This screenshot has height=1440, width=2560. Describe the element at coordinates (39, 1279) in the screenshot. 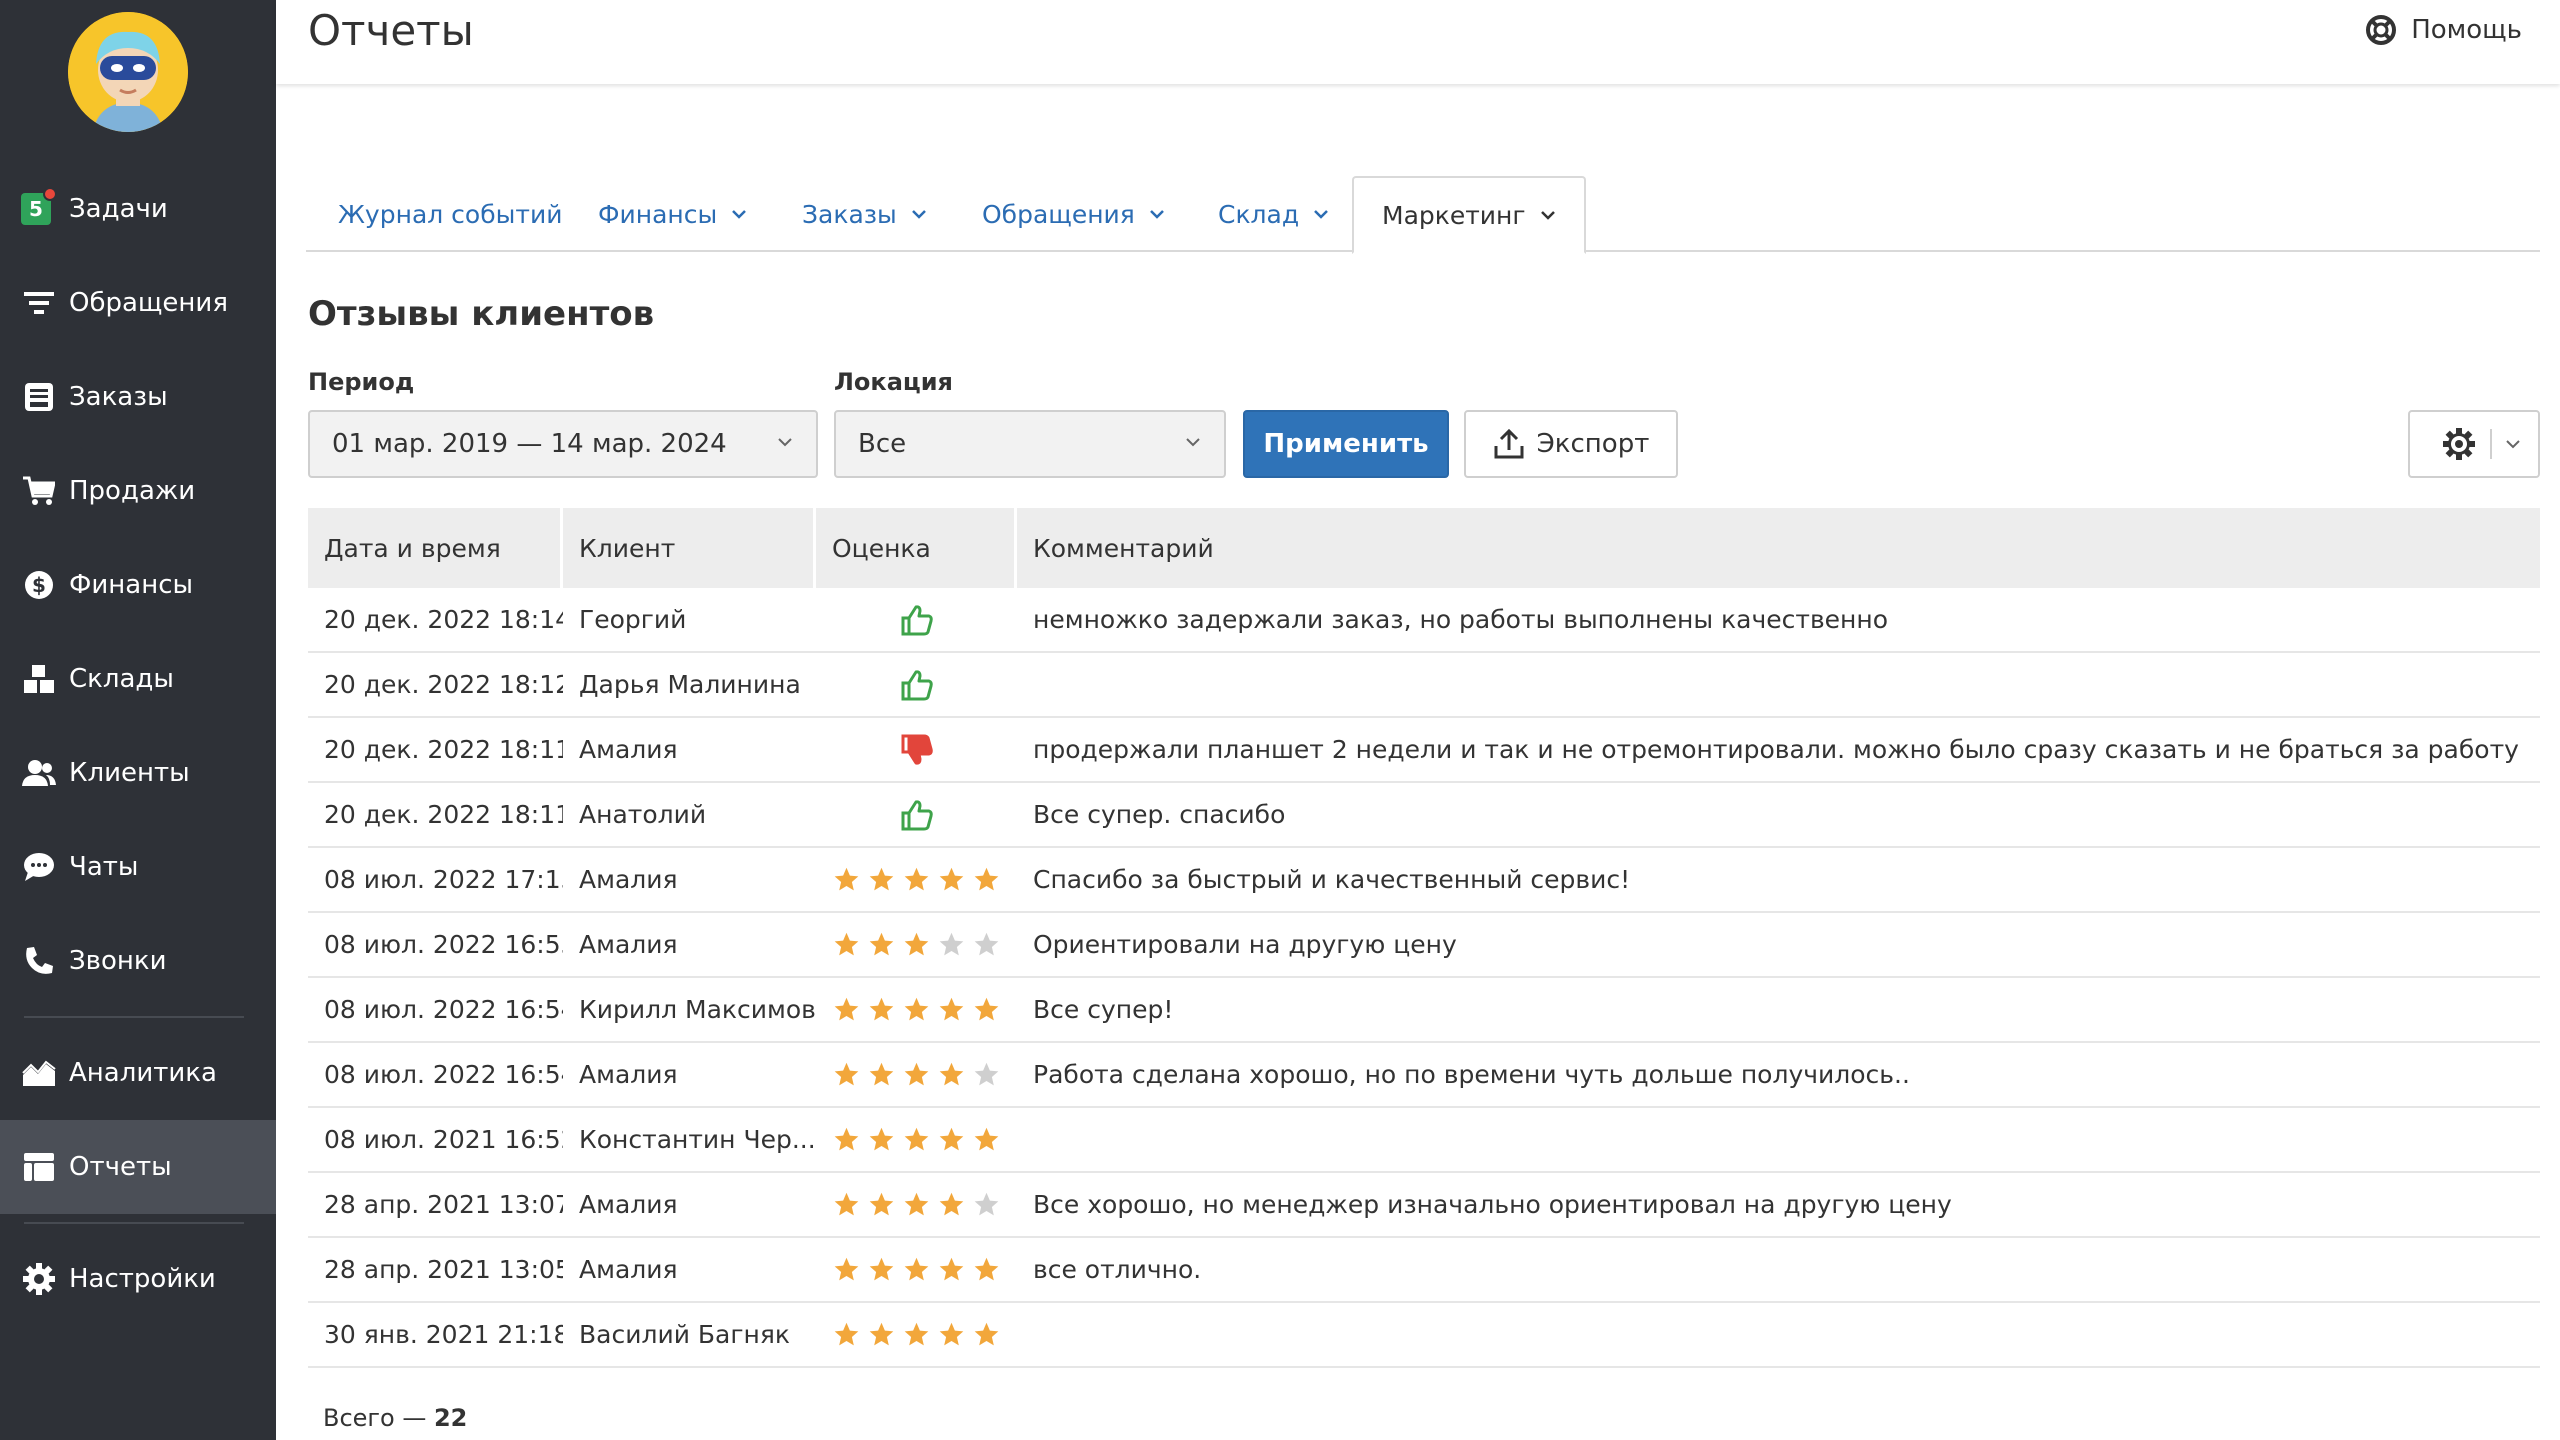

I see `gear-icon` at that location.